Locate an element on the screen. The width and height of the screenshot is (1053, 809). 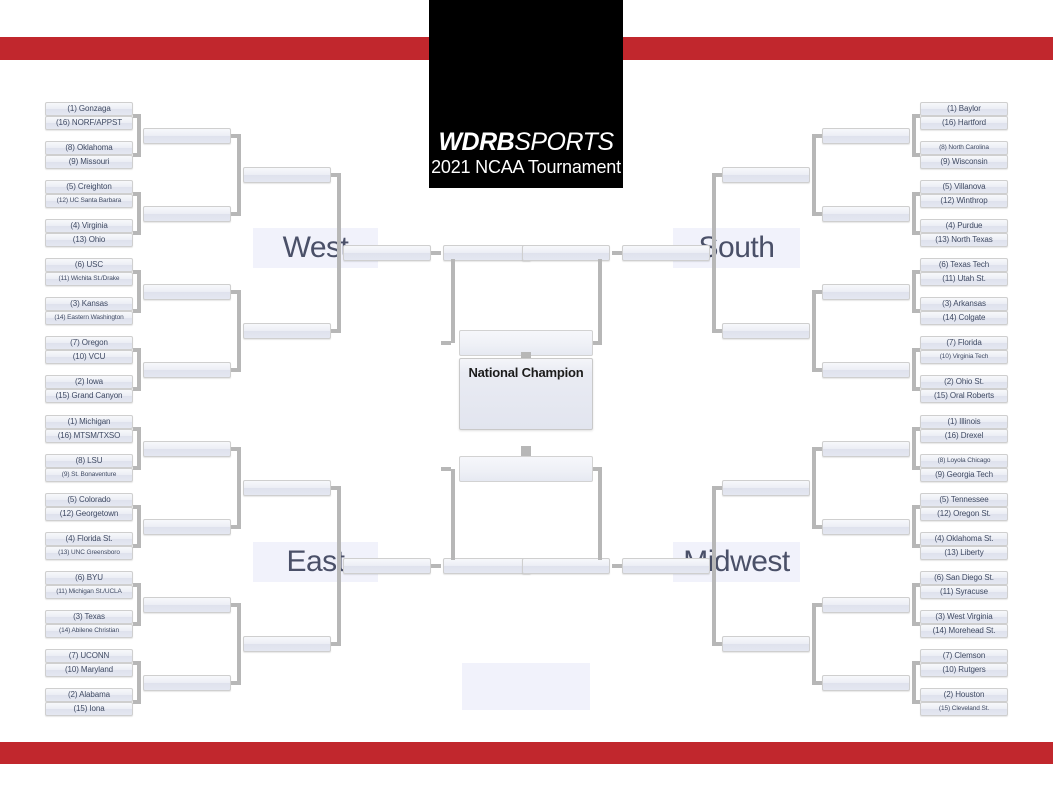
final-four-slot-bottom is located at coordinates (526, 469).